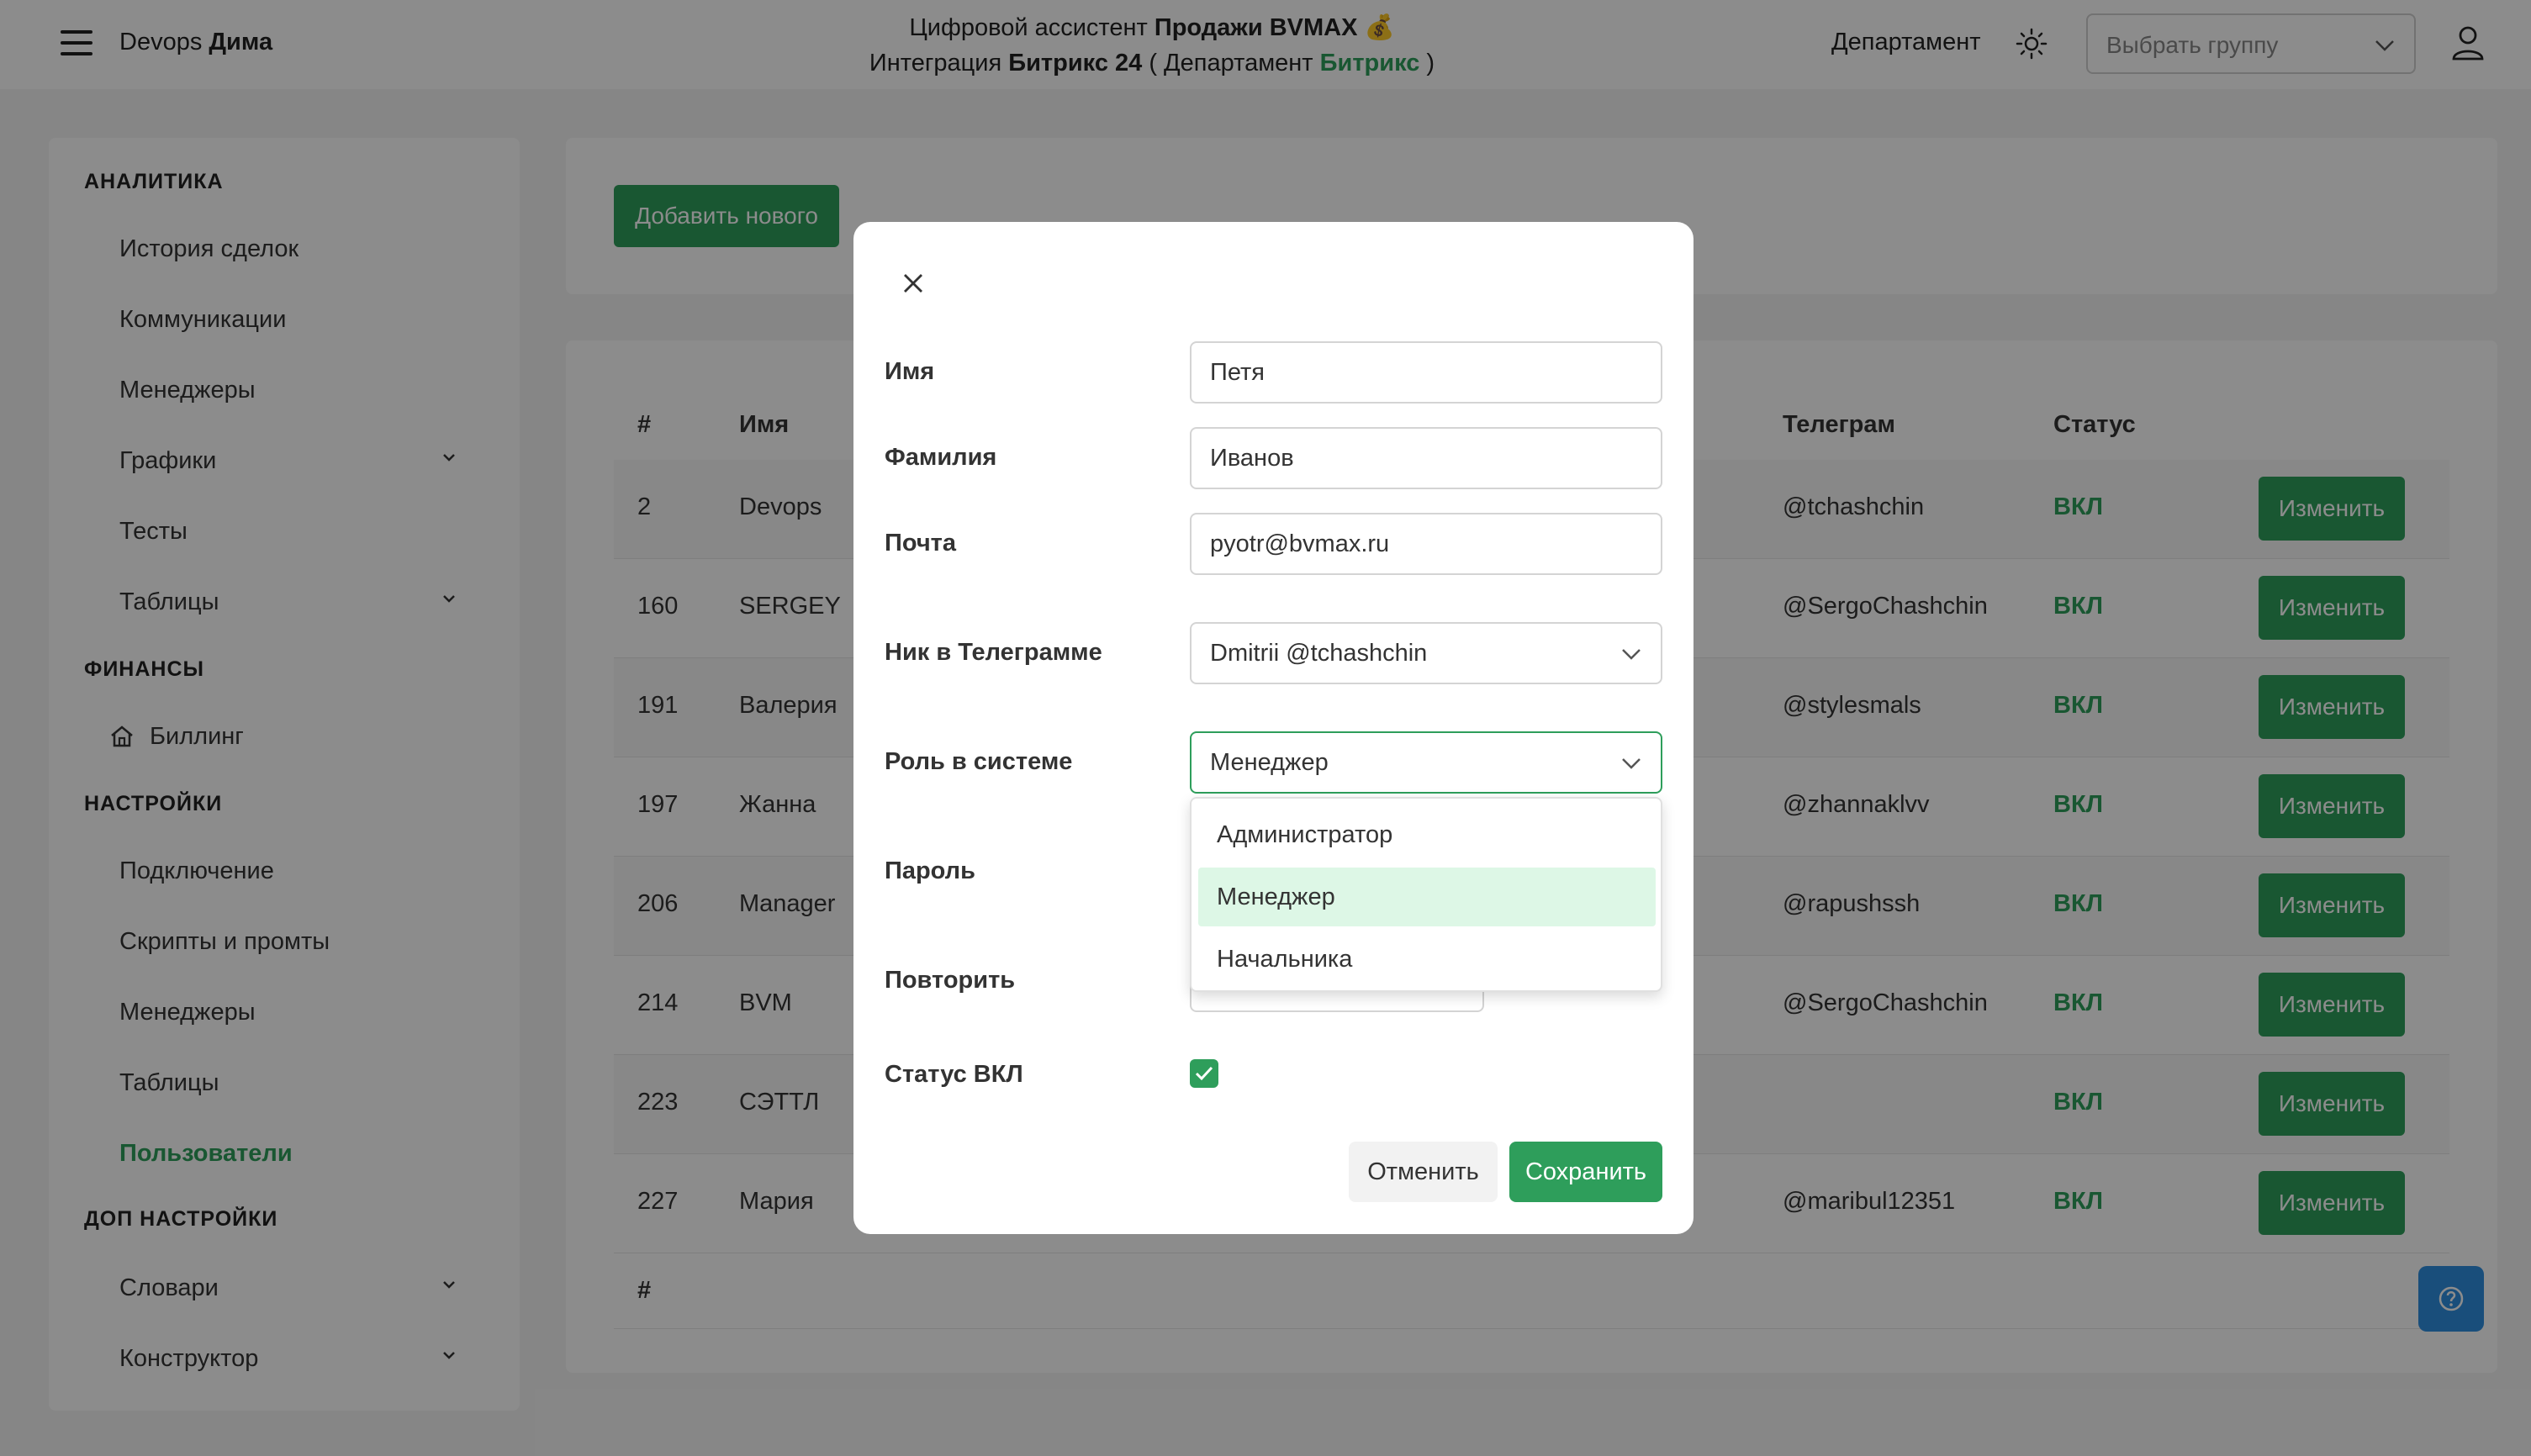 This screenshot has width=2531, height=1456. Describe the element at coordinates (941, 458) in the screenshot. I see `last-name-label: Фамилия` at that location.